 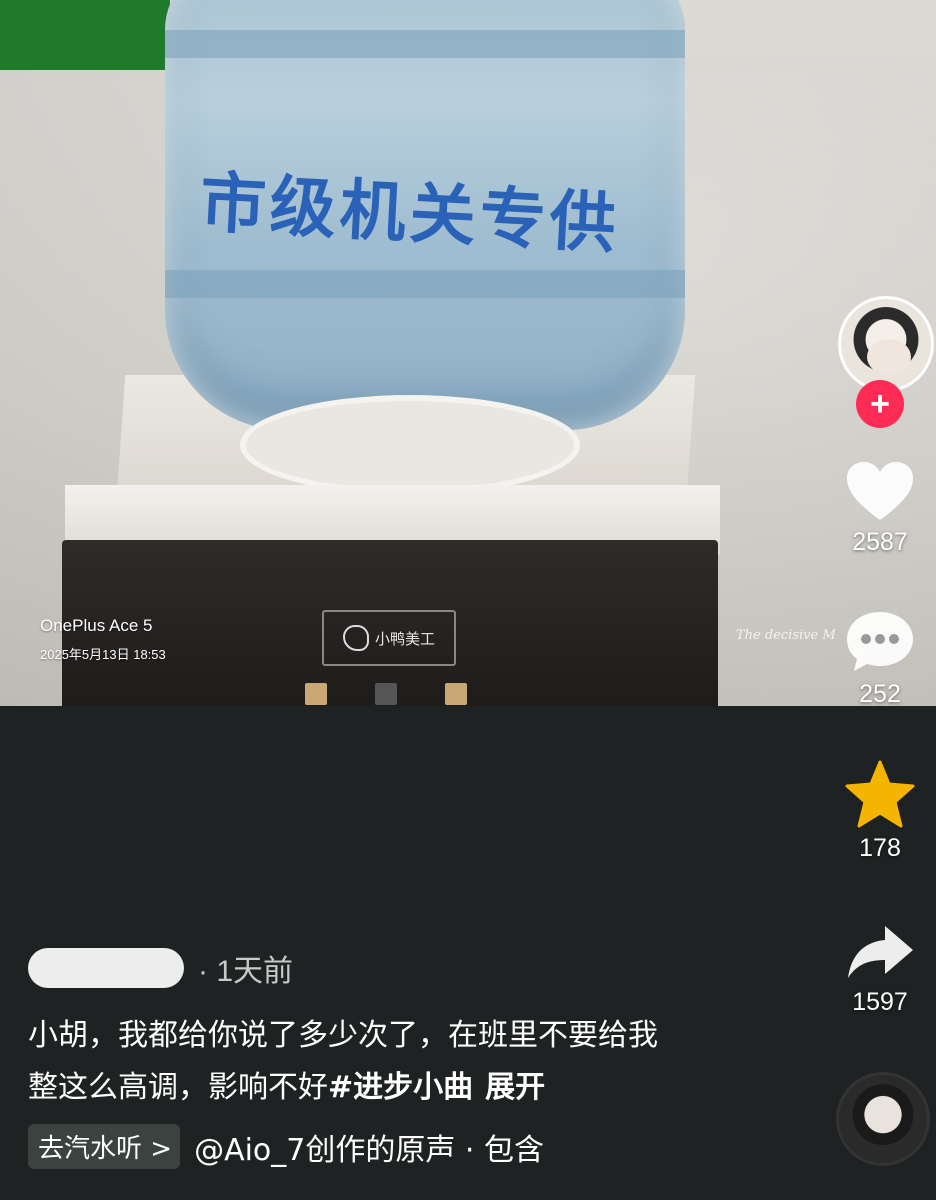 I want to click on watermark-model: OnePlus Ace 5, so click(x=96, y=625).